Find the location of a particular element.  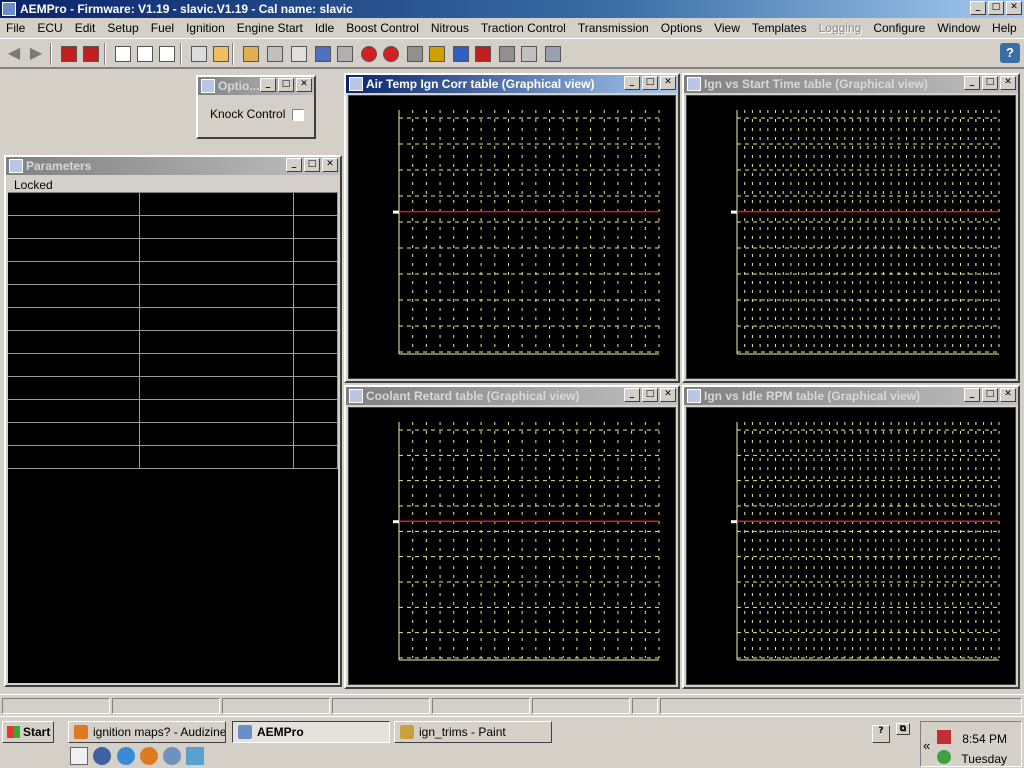

tray-alert-icon is located at coordinates (944, 737).